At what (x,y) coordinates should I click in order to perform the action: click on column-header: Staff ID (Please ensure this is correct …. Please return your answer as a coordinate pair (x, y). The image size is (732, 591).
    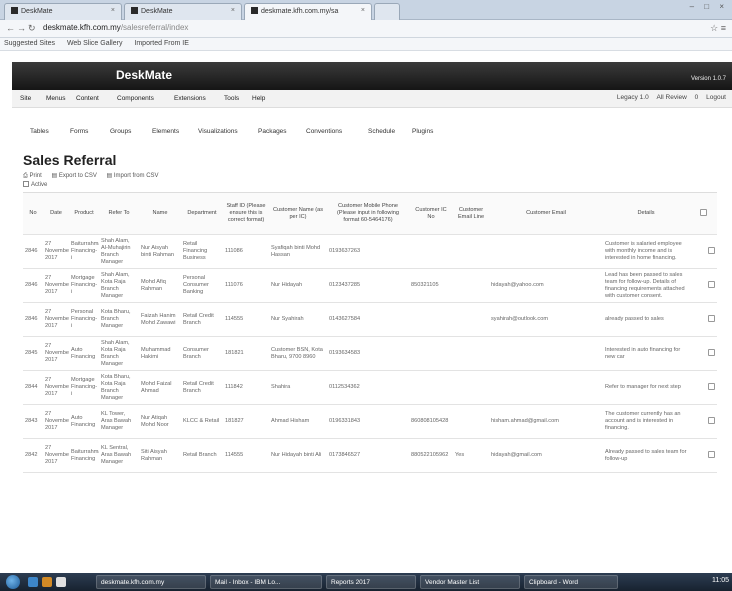
    Looking at the image, I should click on (246, 213).